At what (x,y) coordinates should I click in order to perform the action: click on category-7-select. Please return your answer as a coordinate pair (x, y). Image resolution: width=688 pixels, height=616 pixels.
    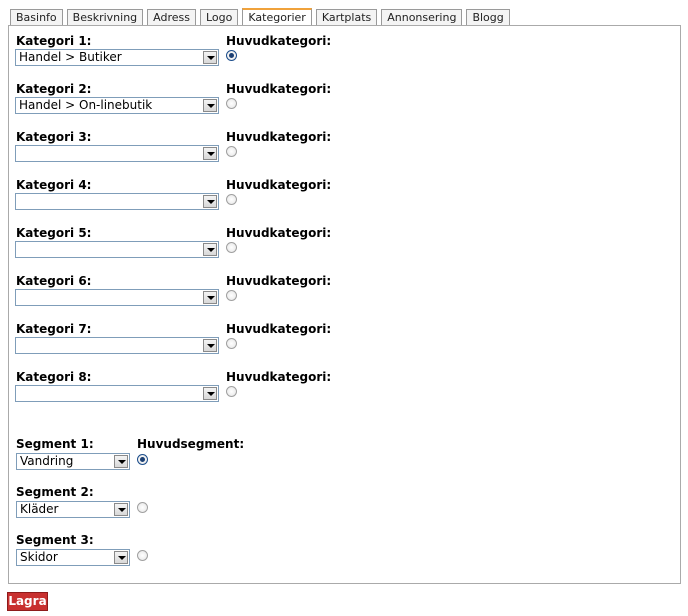
    Looking at the image, I should click on (117, 345).